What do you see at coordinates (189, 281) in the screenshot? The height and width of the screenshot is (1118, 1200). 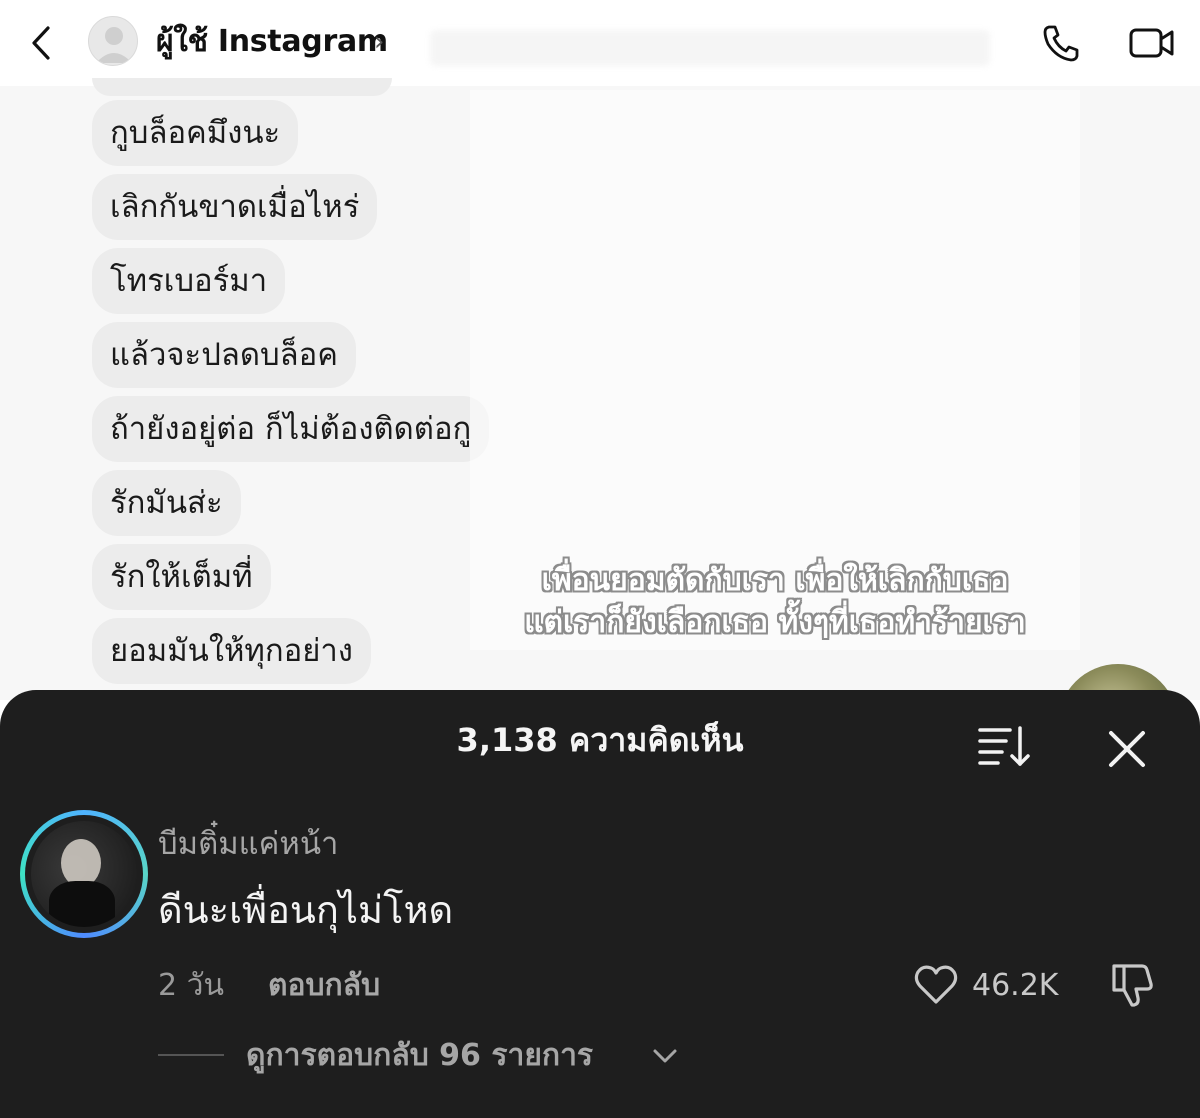 I see `message-bubble: โทรเบอร์มา` at bounding box center [189, 281].